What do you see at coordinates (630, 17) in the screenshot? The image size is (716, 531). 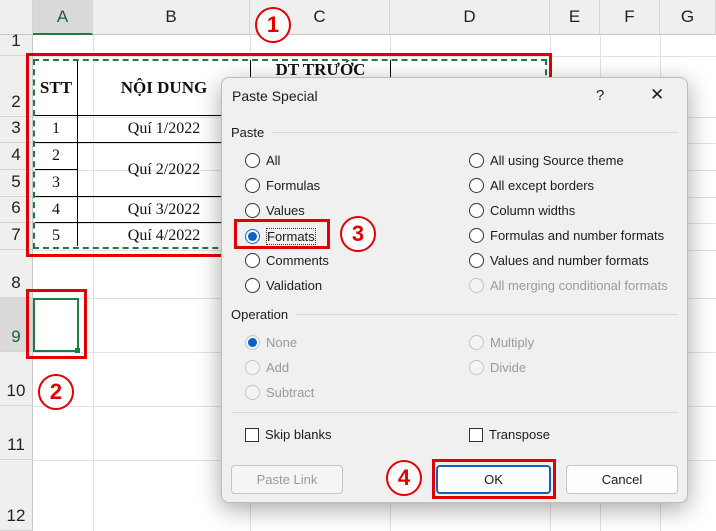 I see `column-header-f: F` at bounding box center [630, 17].